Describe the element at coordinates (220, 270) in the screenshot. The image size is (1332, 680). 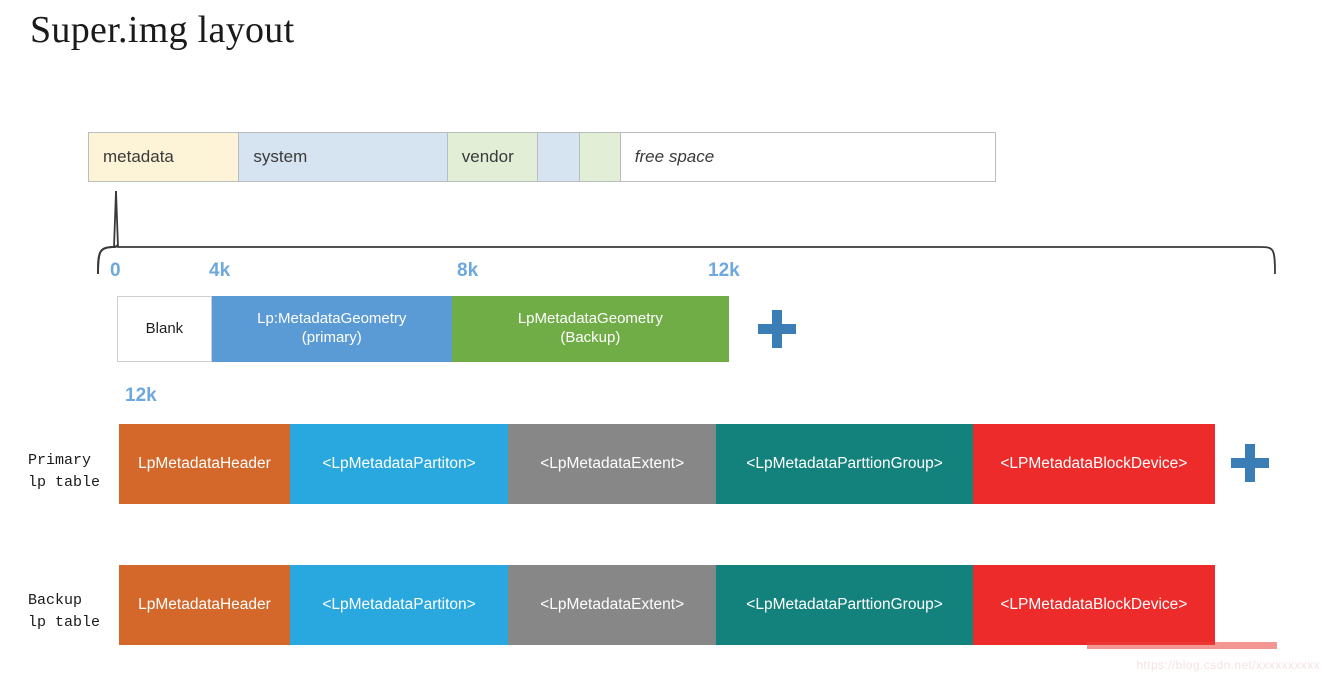
I see `scale-tick-4k: 4k` at that location.